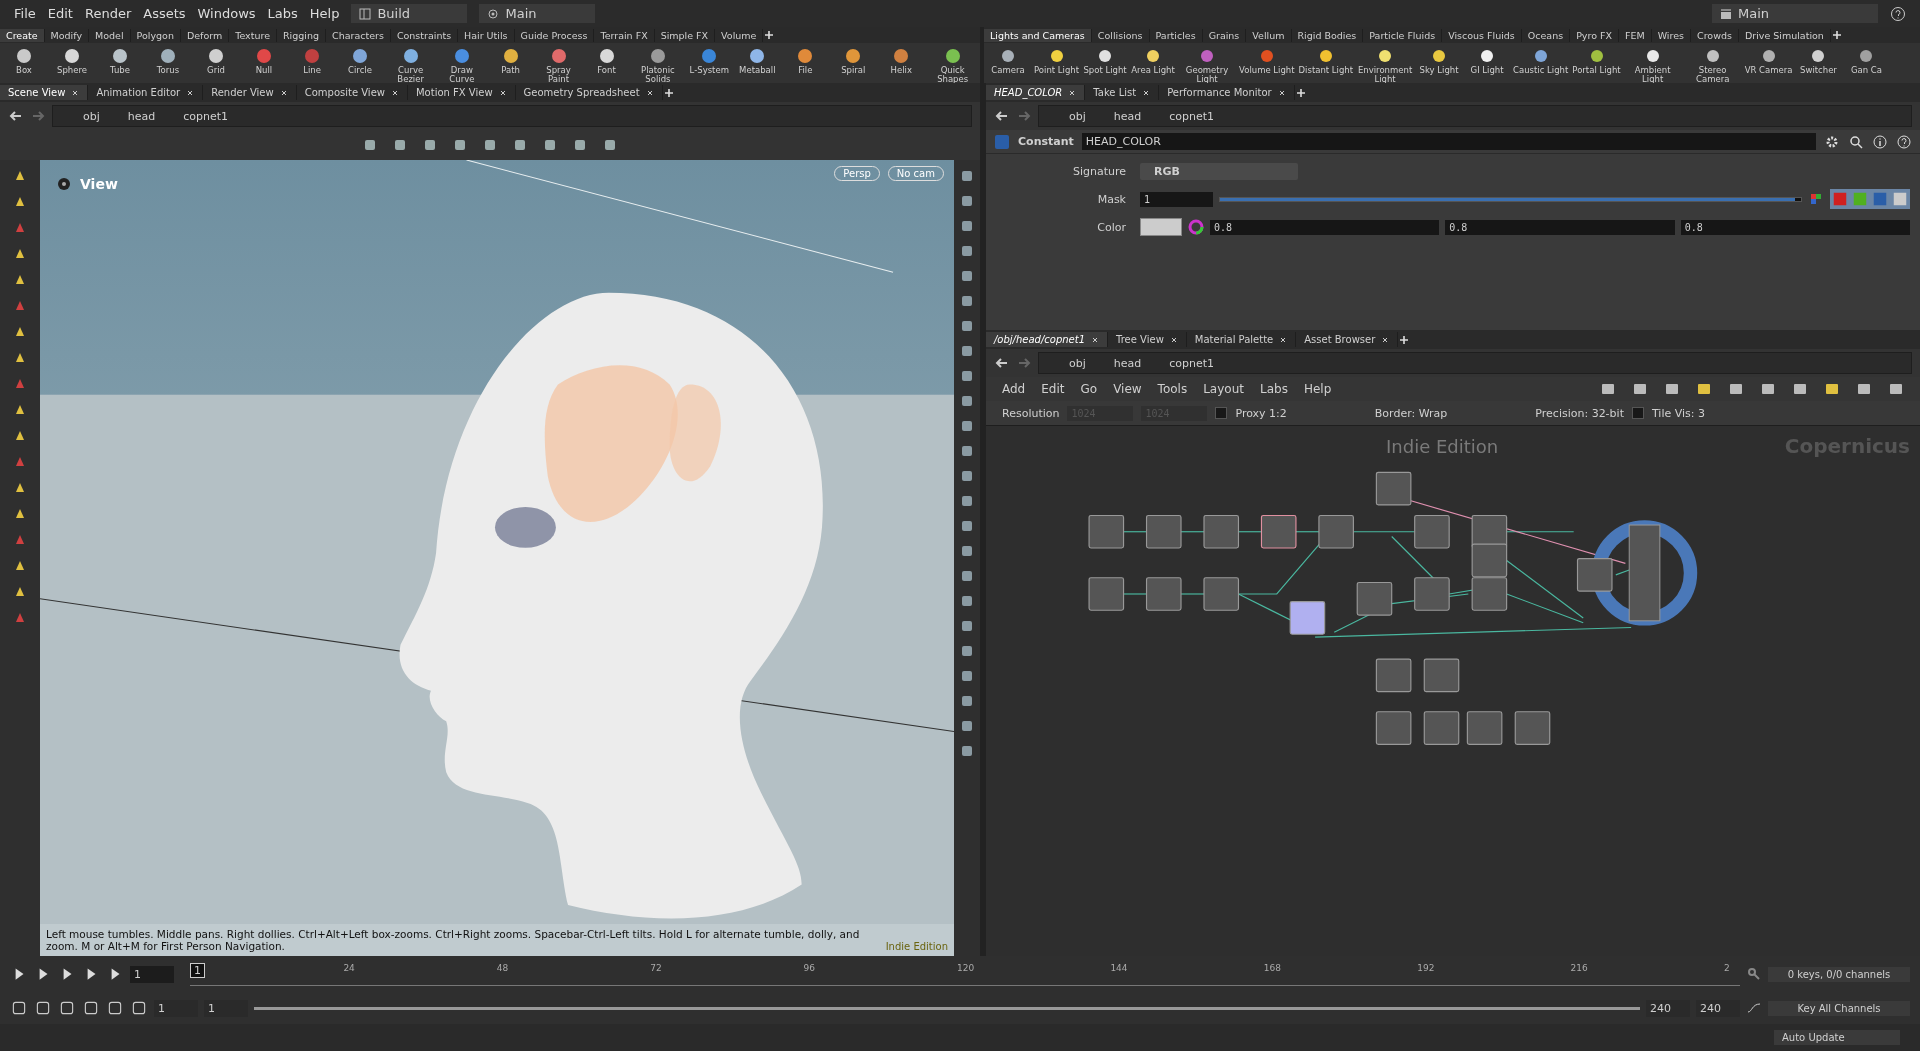 The height and width of the screenshot is (1051, 1920). What do you see at coordinates (1637, 413) in the screenshot?
I see `tile-vis-checkbox` at bounding box center [1637, 413].